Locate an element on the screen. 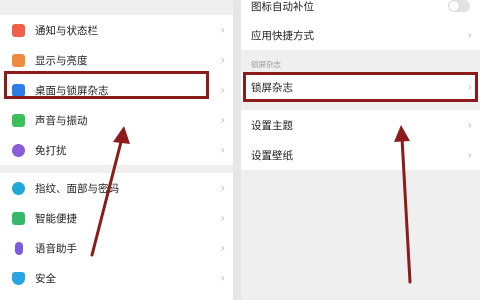 This screenshot has width=480, height=300. settings-item-label: 桌面与锁屏杂志 is located at coordinates (72, 90).